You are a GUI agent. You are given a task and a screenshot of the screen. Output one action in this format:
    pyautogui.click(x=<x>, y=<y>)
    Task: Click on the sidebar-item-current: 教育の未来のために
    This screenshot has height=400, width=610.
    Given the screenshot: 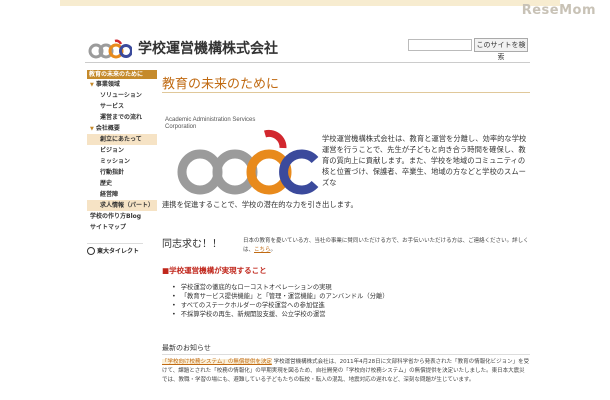 What is the action you would take?
    pyautogui.click(x=122, y=74)
    